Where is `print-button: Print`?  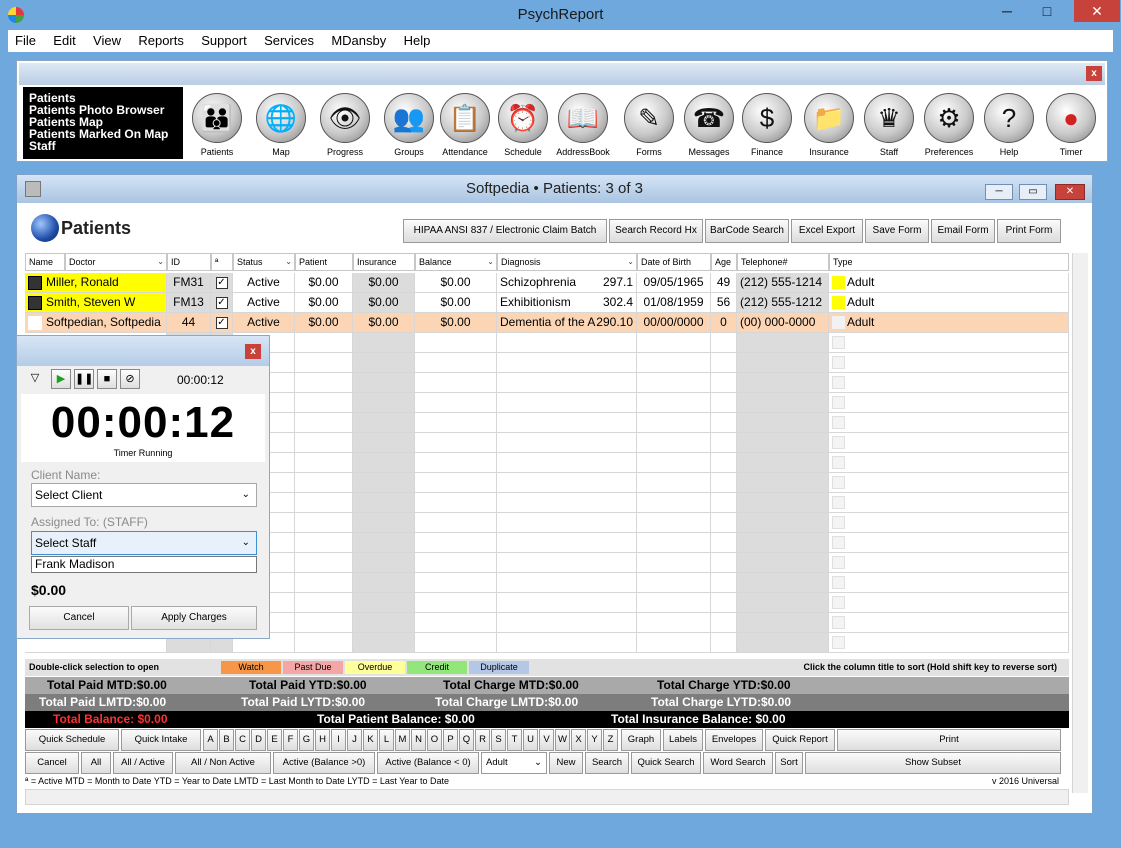
print-button: Print is located at coordinates (949, 740).